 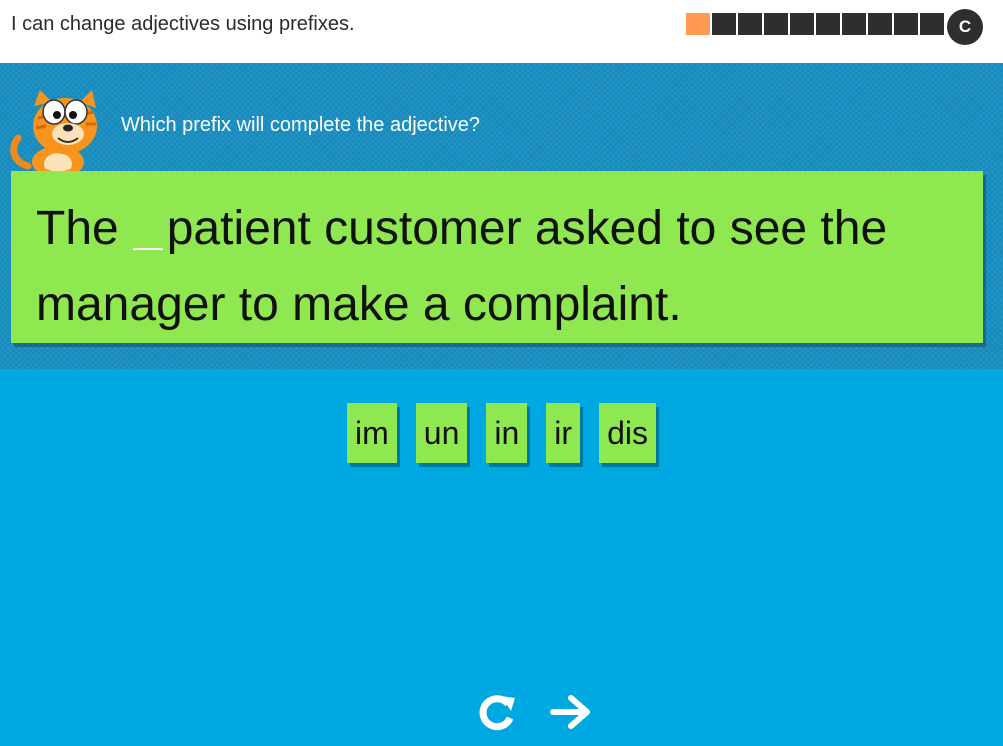 What do you see at coordinates (497, 712) in the screenshot?
I see `redo-icon` at bounding box center [497, 712].